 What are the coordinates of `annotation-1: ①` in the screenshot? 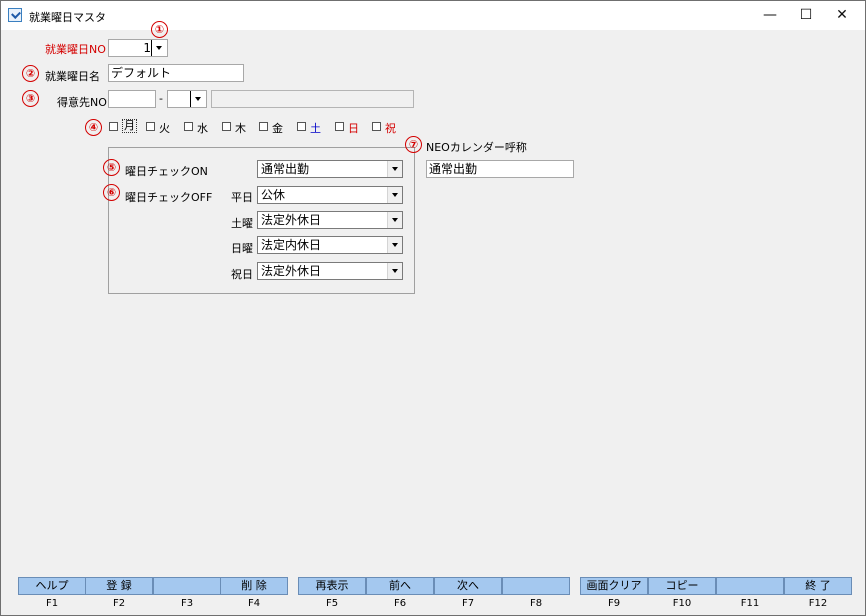 It's located at (159, 29).